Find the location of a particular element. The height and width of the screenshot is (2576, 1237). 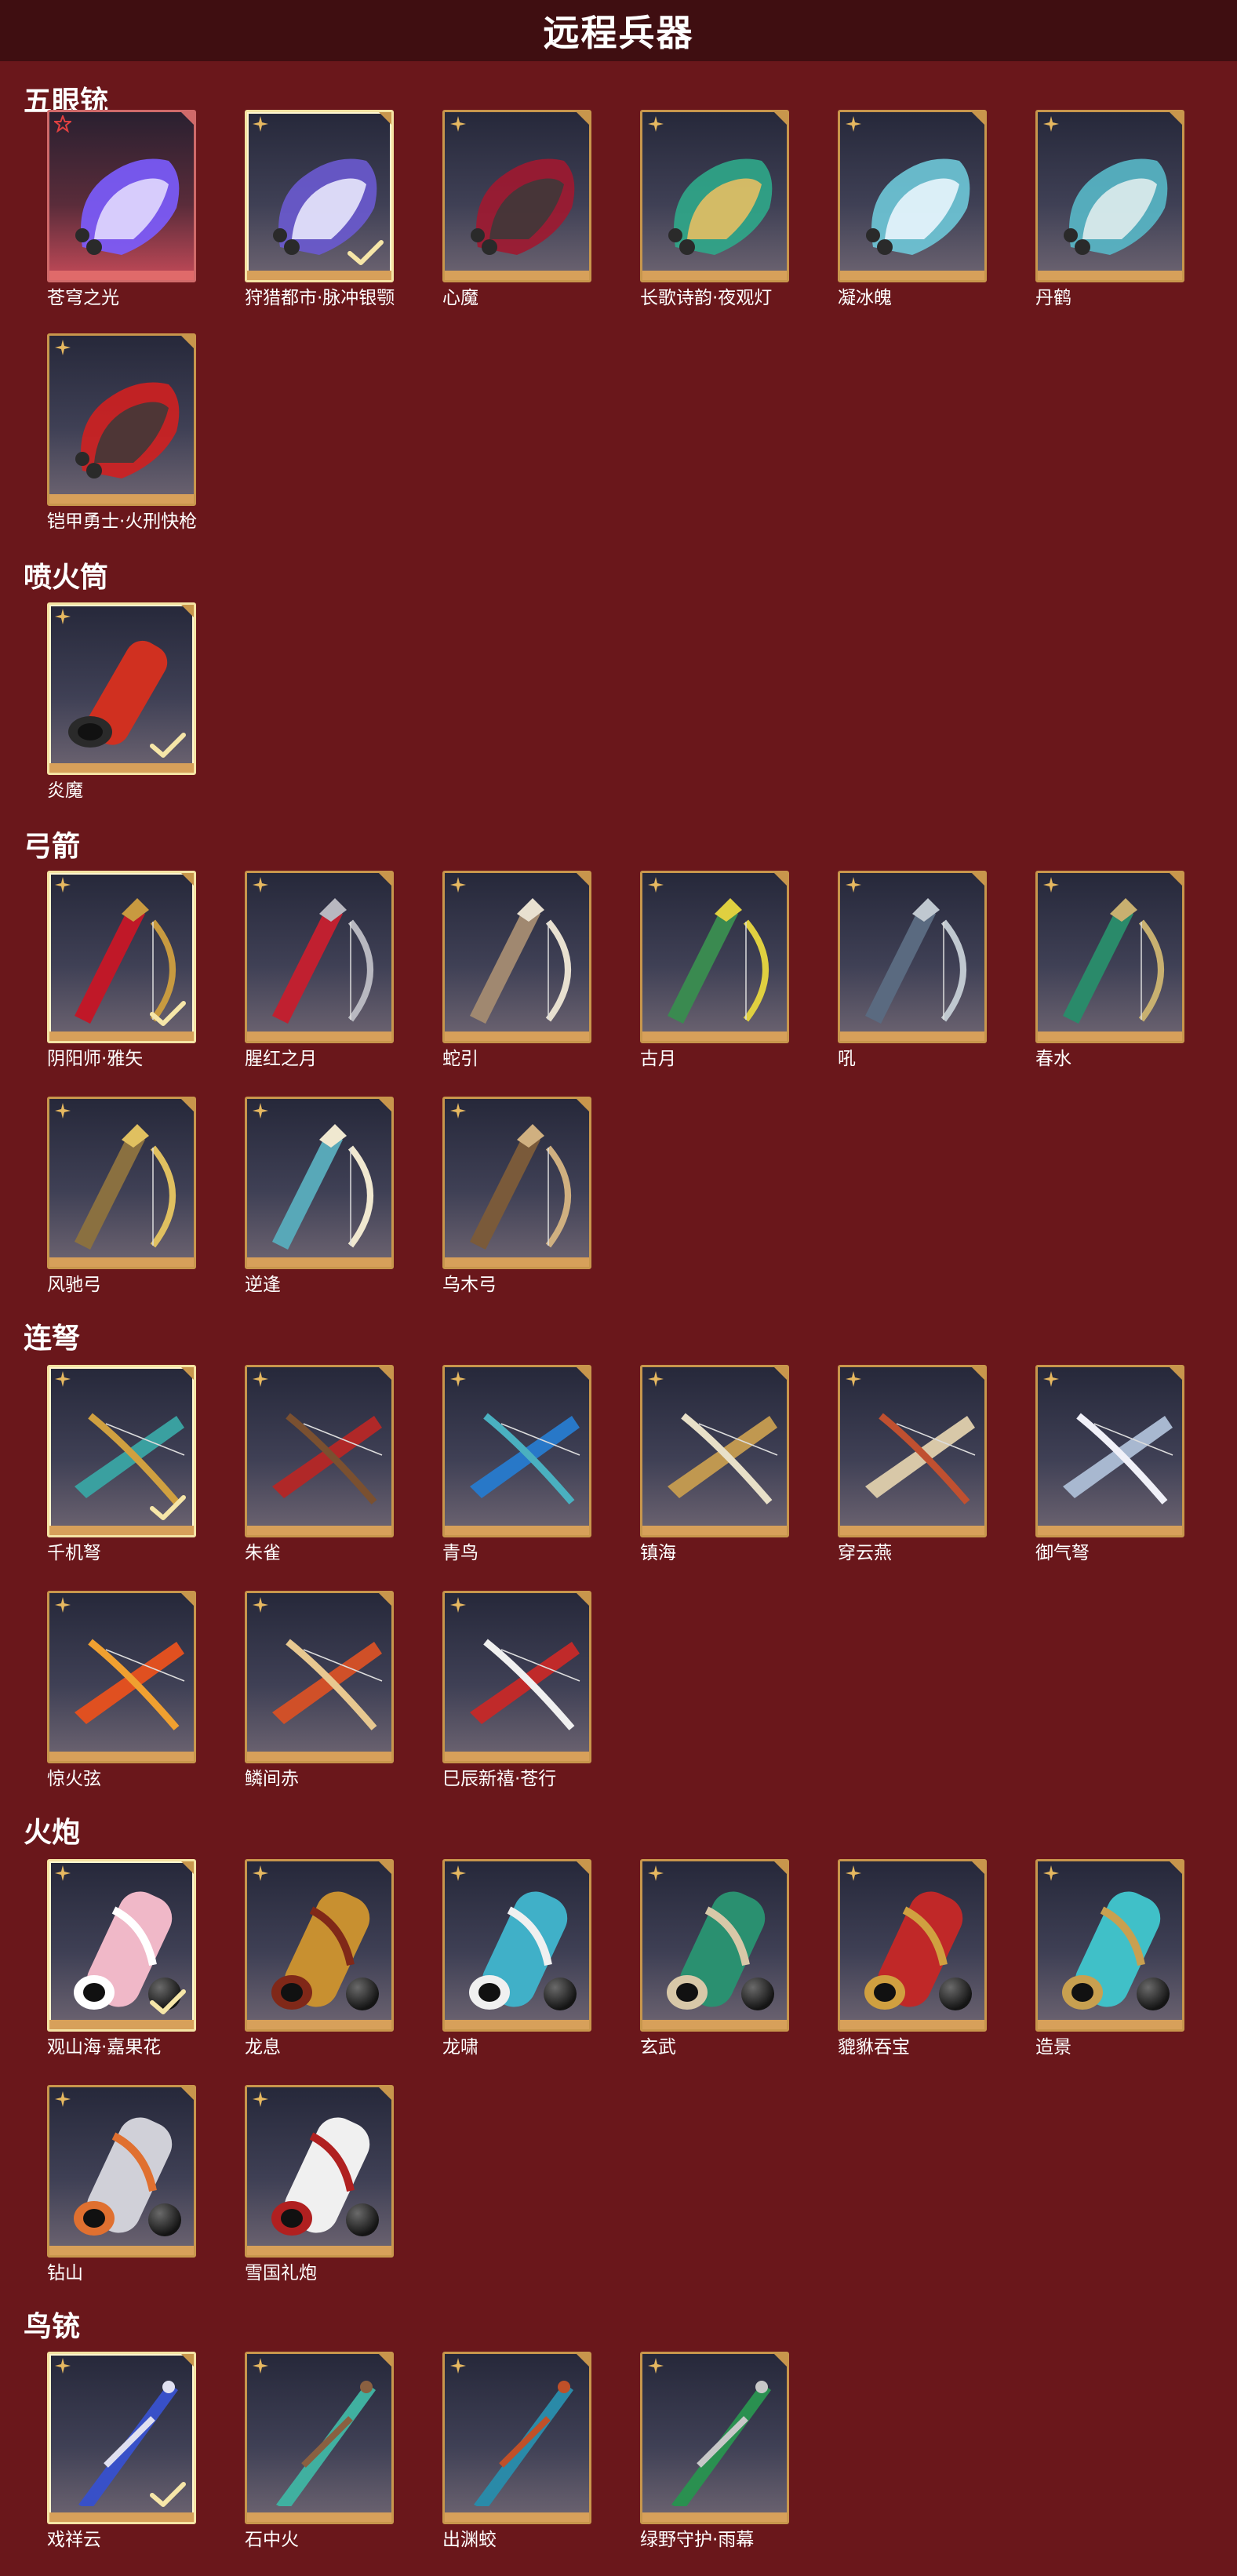

weapon-card: 逆逢 is located at coordinates (321, 1196).